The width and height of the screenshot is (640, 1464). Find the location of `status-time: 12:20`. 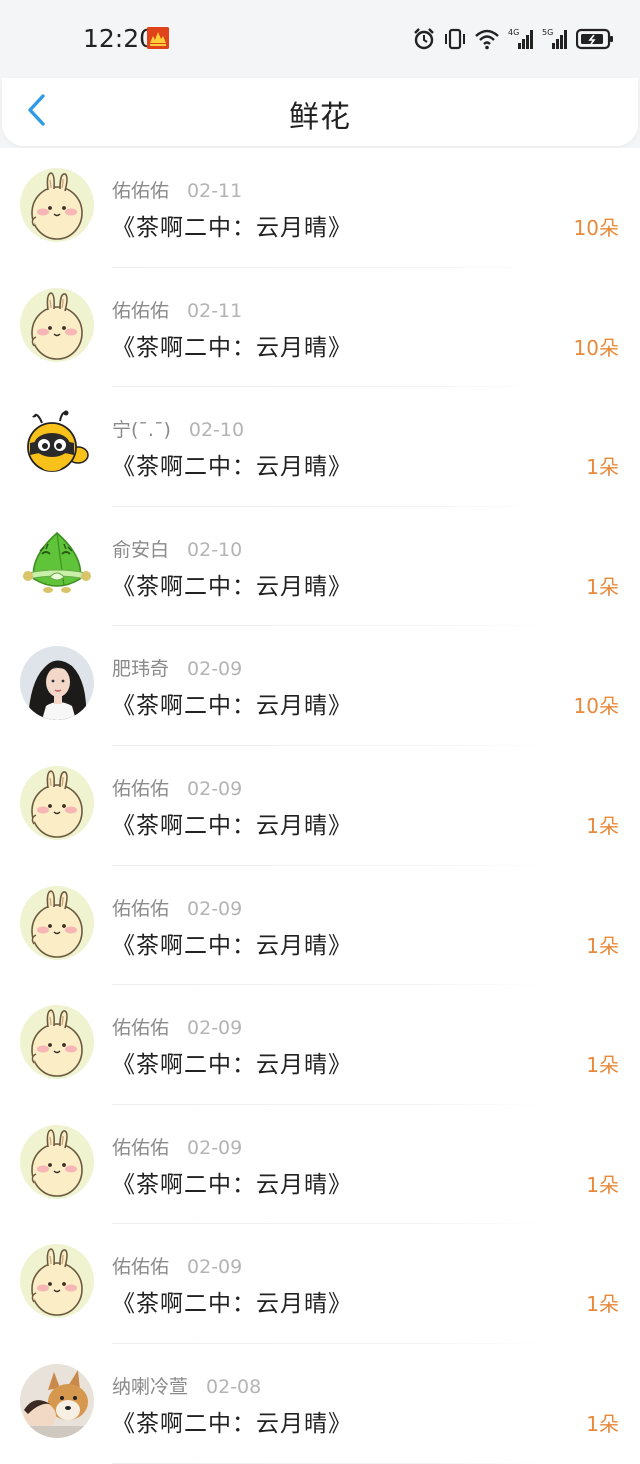

status-time: 12:20 is located at coordinates (119, 38).